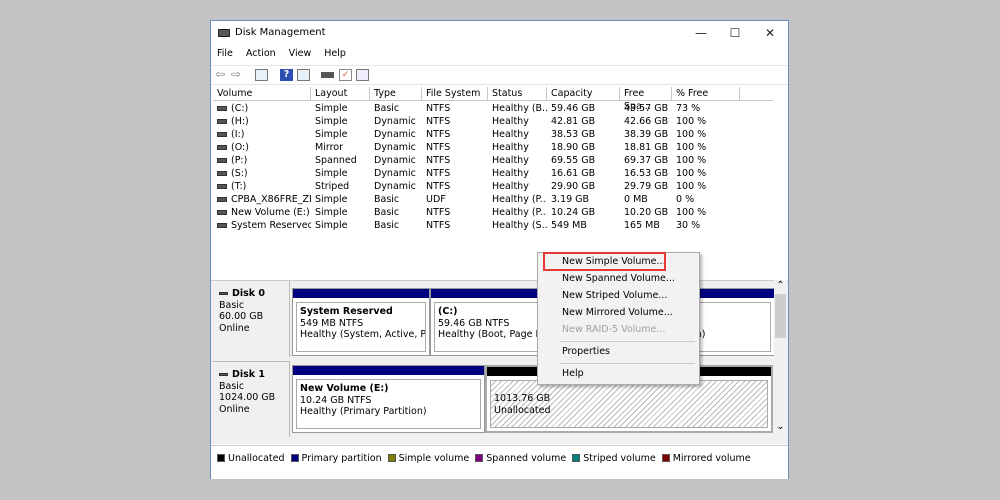  What do you see at coordinates (735, 33) in the screenshot?
I see `maximize-button: ☐` at bounding box center [735, 33].